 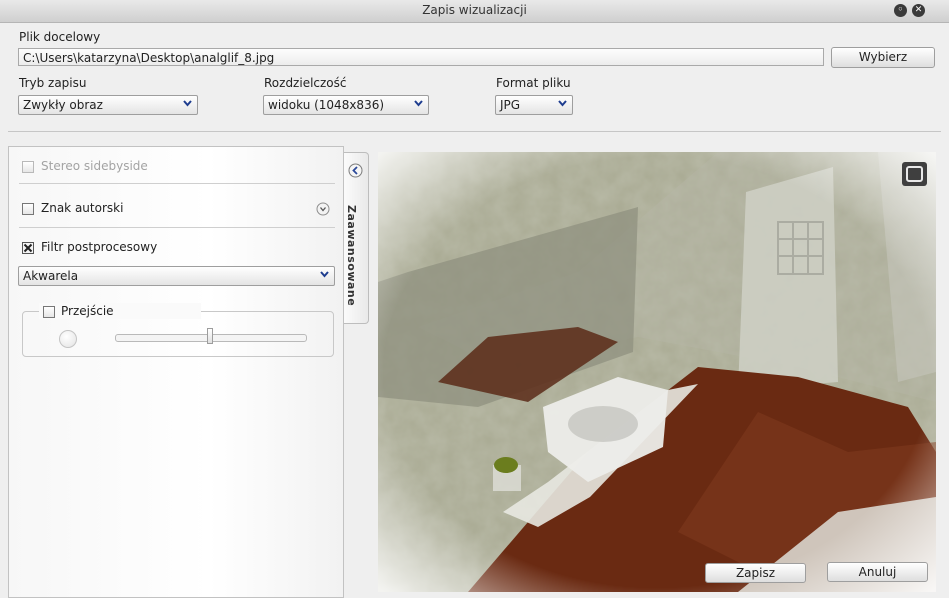 What do you see at coordinates (510, 105) in the screenshot?
I see `file-format-value: JPG` at bounding box center [510, 105].